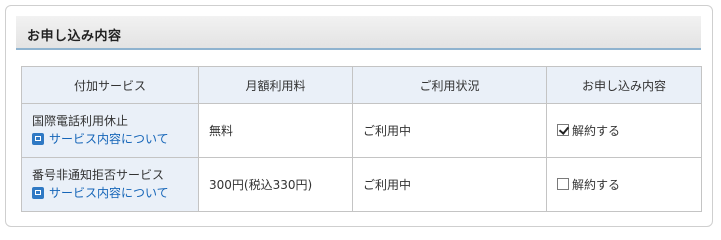  Describe the element at coordinates (275, 85) in the screenshot. I see `header-monthly-fee: 月額利用料` at that location.